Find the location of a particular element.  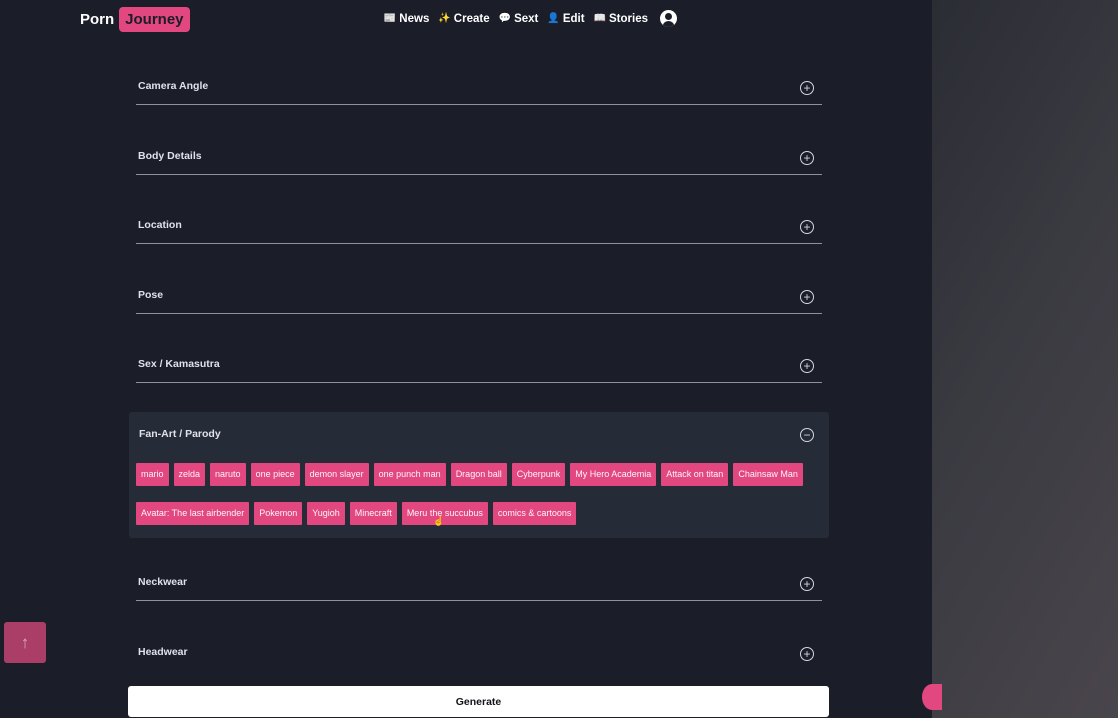

section-location: Location + is located at coordinates (479, 231).